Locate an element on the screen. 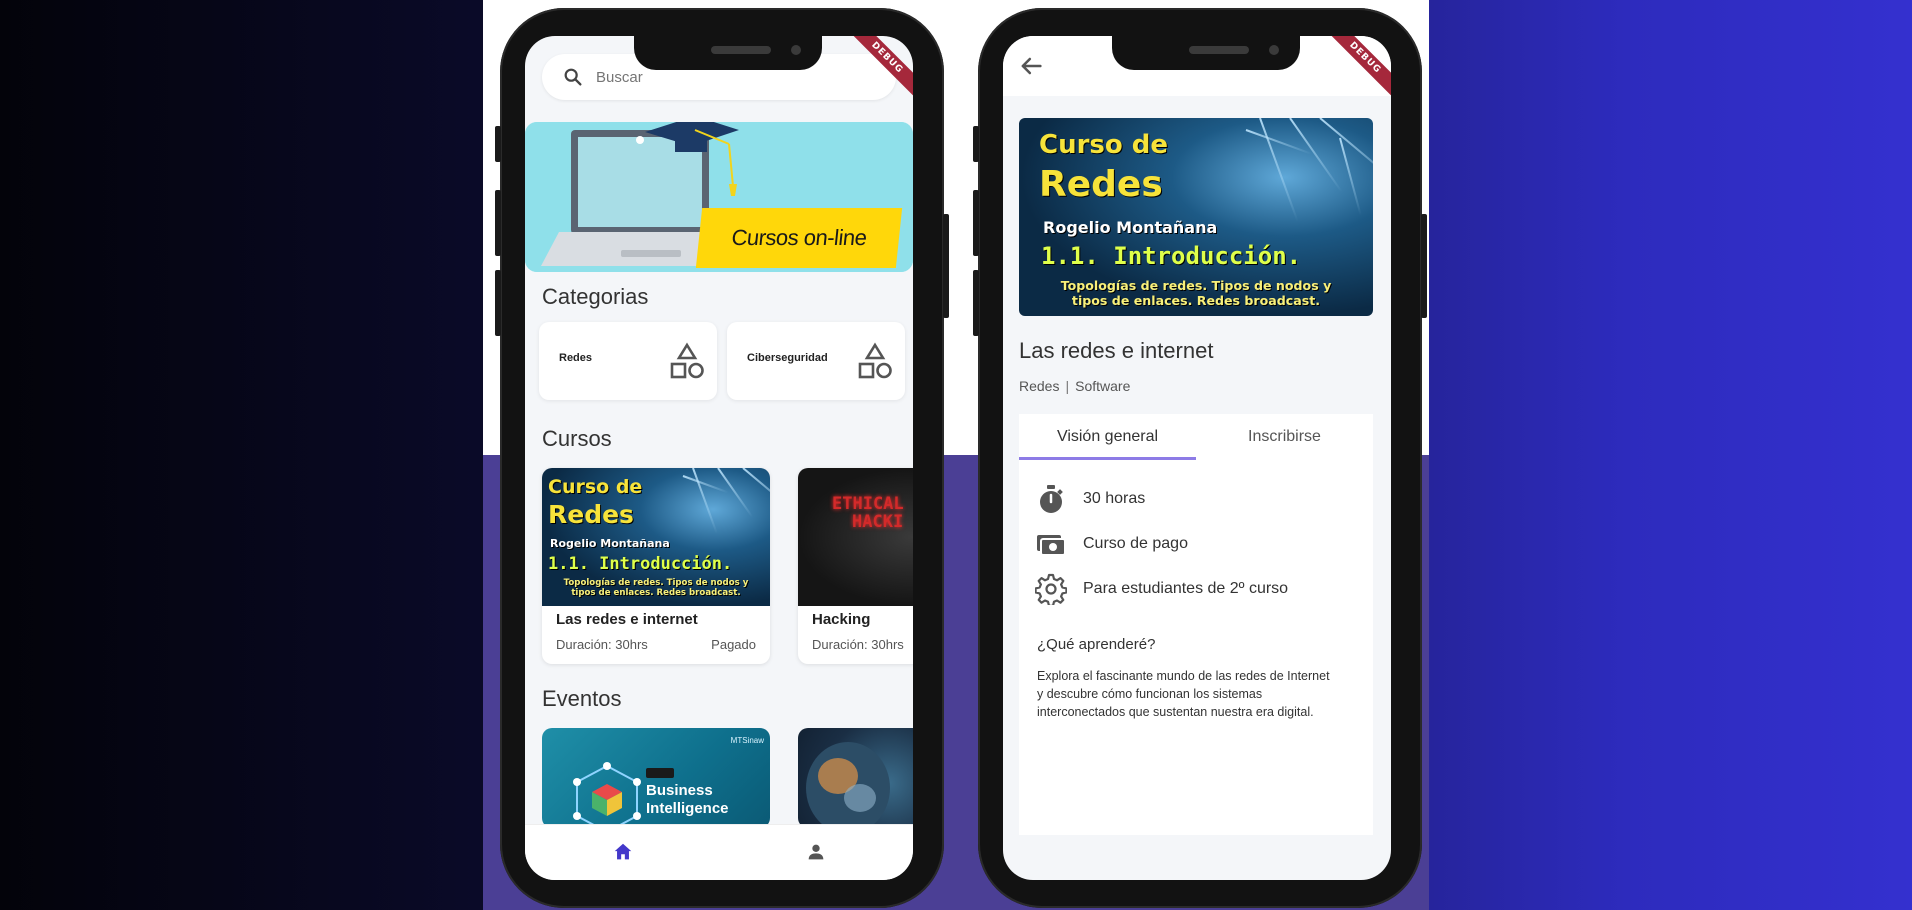  tag-software: Software is located at coordinates (1103, 386).